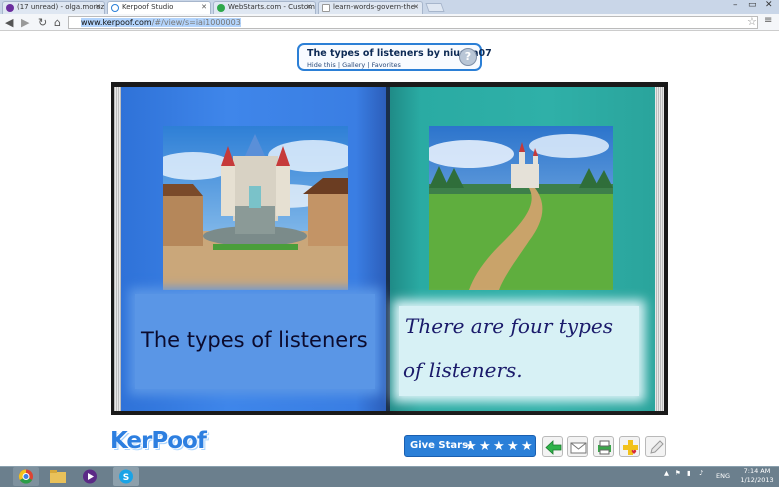 This screenshot has width=779, height=490. I want to click on logo-text: KerPoof, so click(158, 441).